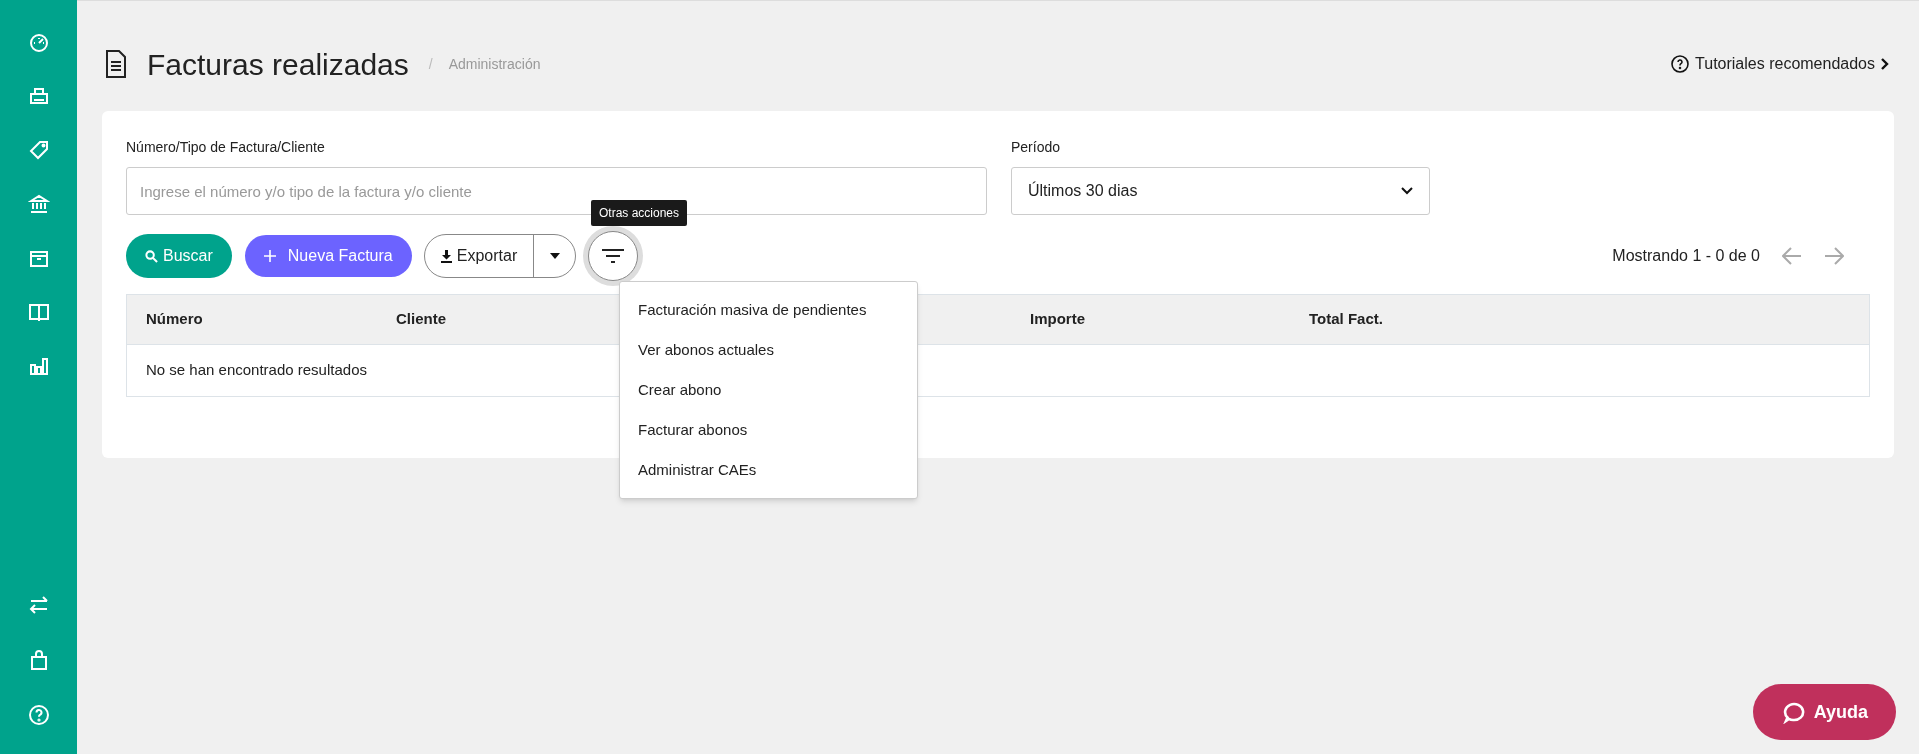  Describe the element at coordinates (1220, 191) in the screenshot. I see `period-select: Últimos 30 dias` at that location.